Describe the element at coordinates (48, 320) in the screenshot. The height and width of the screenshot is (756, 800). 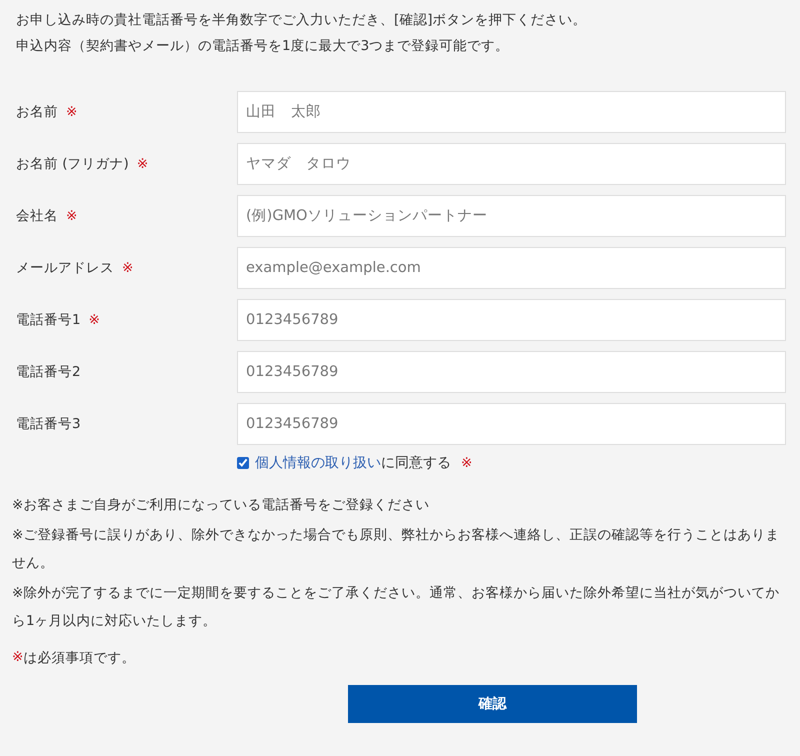
I see `field-label: 電話番号1` at that location.